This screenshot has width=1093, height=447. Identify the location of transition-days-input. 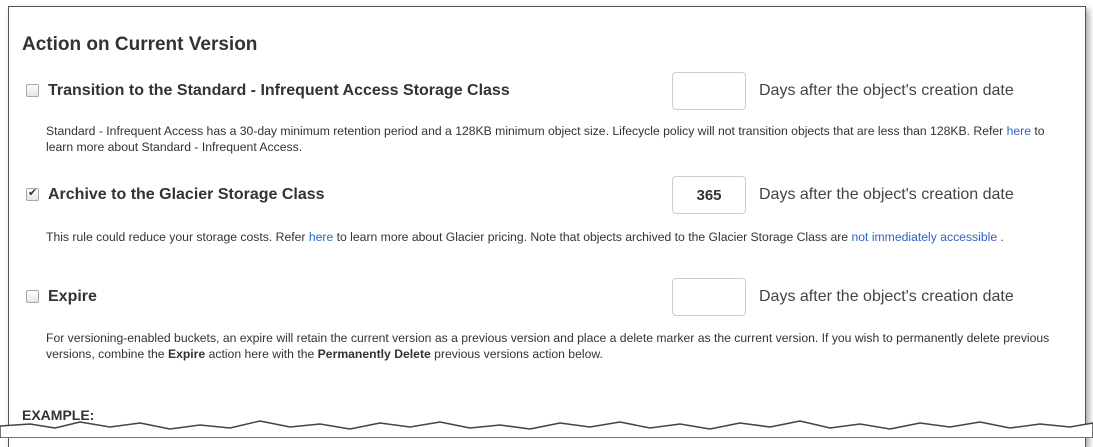
(709, 91).